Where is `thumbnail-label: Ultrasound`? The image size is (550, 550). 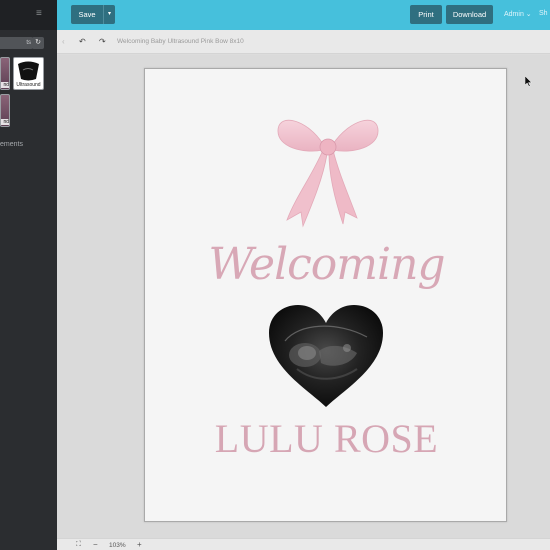
thumbnail-label: Ultrasound is located at coordinates (28, 85).